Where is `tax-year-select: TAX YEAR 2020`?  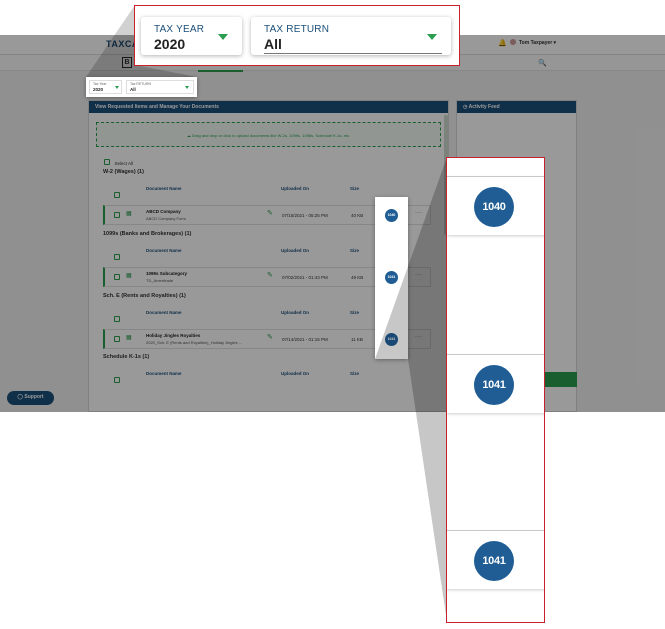
tax-year-select: TAX YEAR 2020 is located at coordinates (191, 36).